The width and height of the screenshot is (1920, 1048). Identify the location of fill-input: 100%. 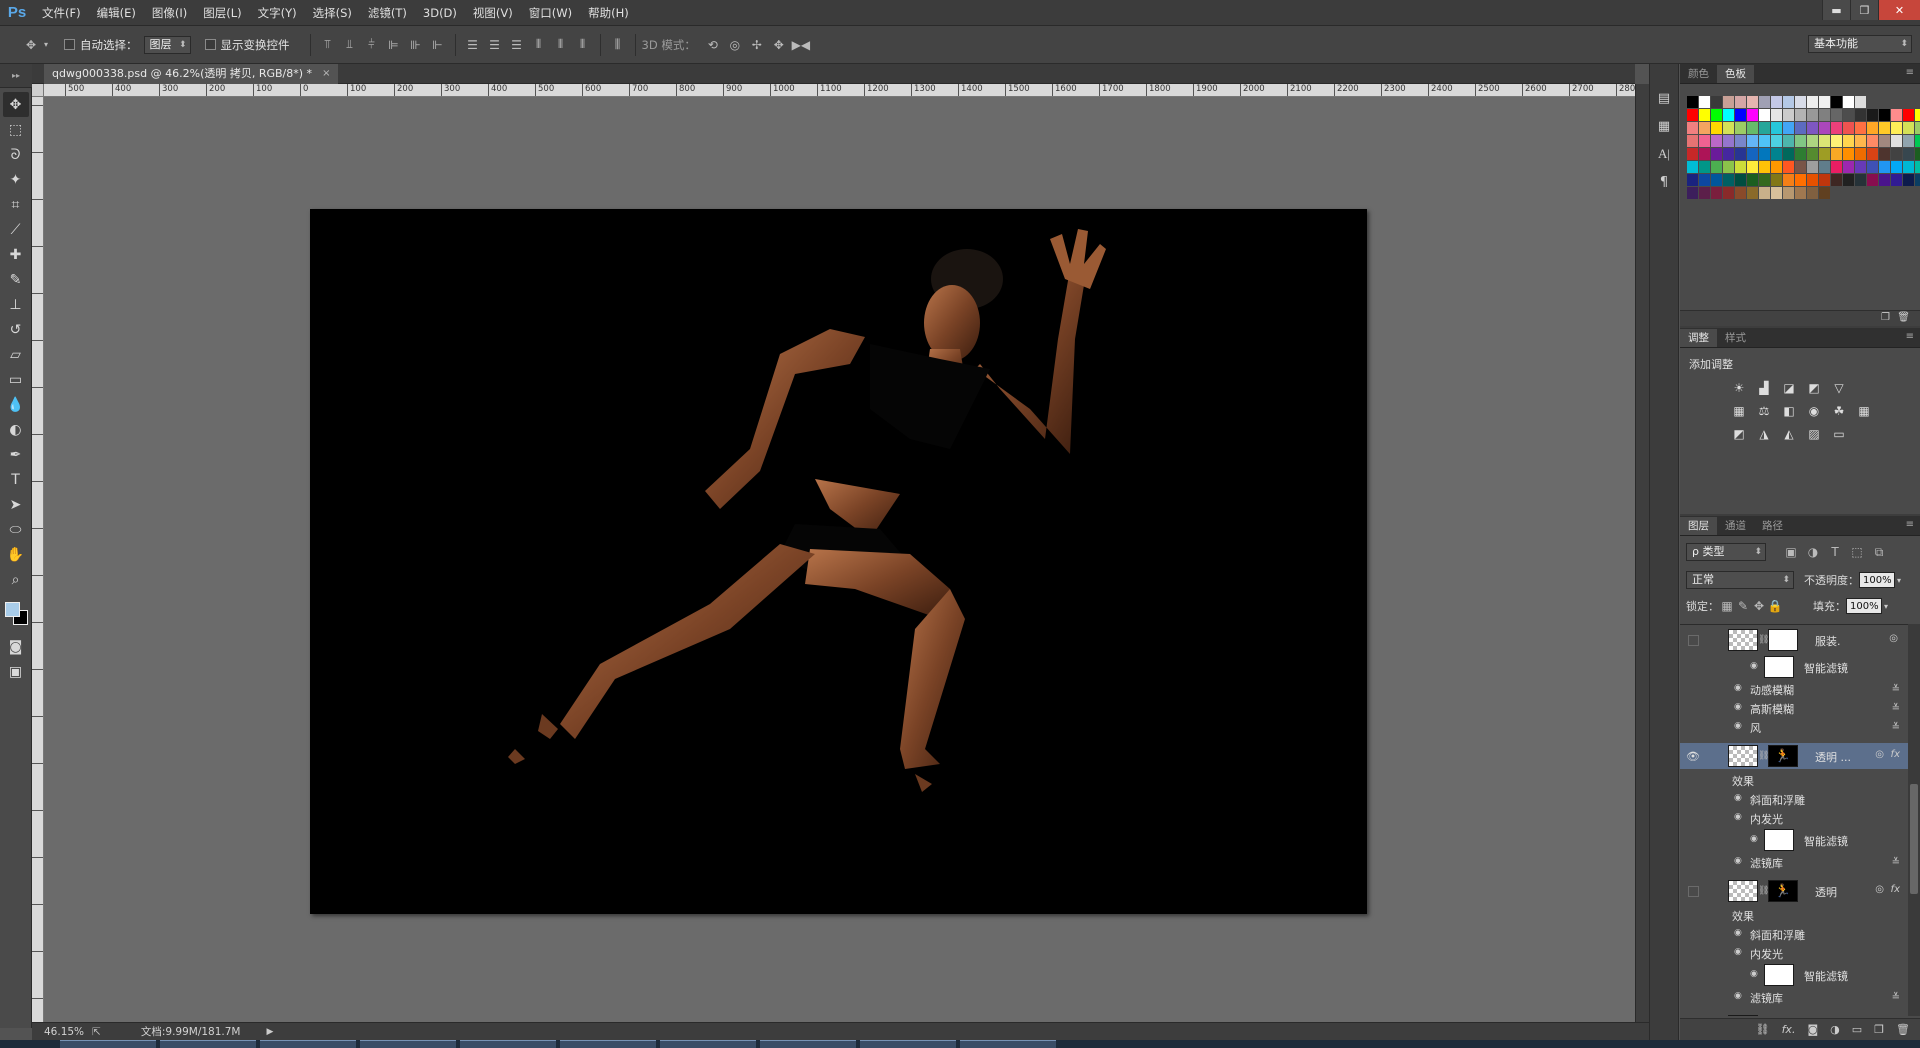
(1864, 606).